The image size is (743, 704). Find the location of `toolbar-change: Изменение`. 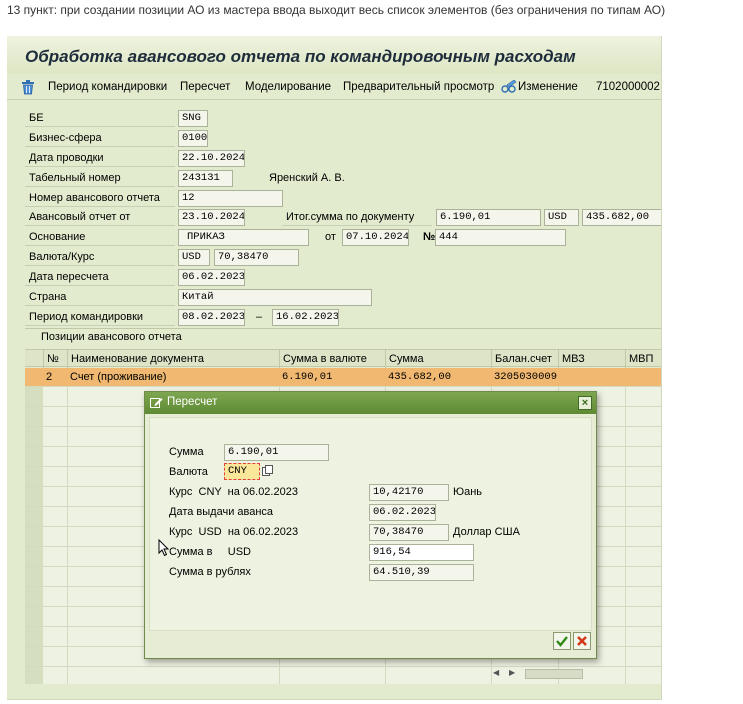

toolbar-change: Изменение is located at coordinates (548, 87).